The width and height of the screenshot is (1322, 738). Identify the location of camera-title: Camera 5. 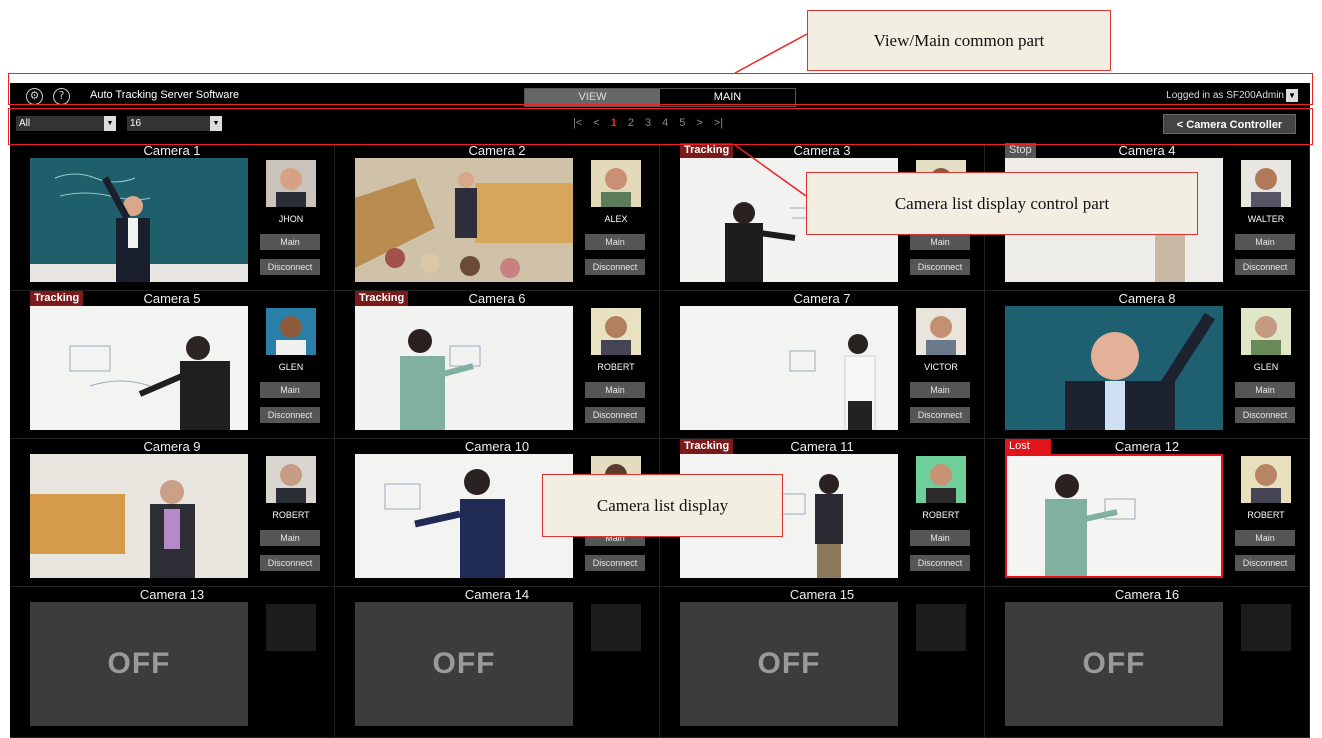
(172, 298).